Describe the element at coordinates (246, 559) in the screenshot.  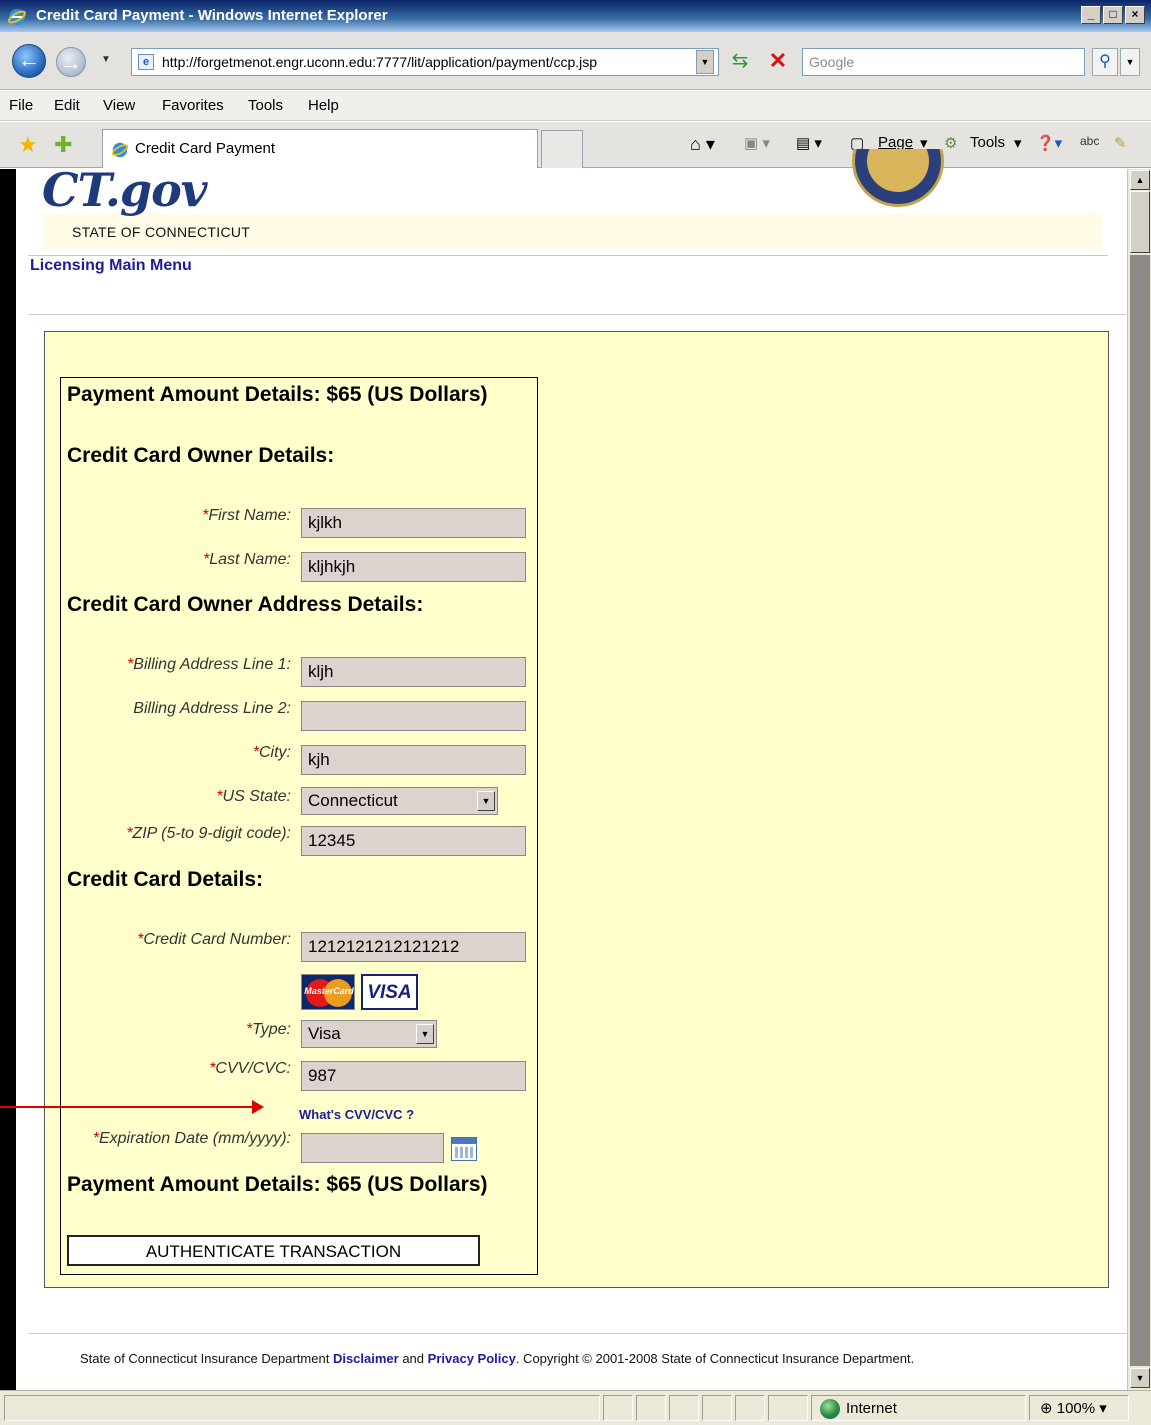
I see `last-name-label: *Last Name:` at that location.